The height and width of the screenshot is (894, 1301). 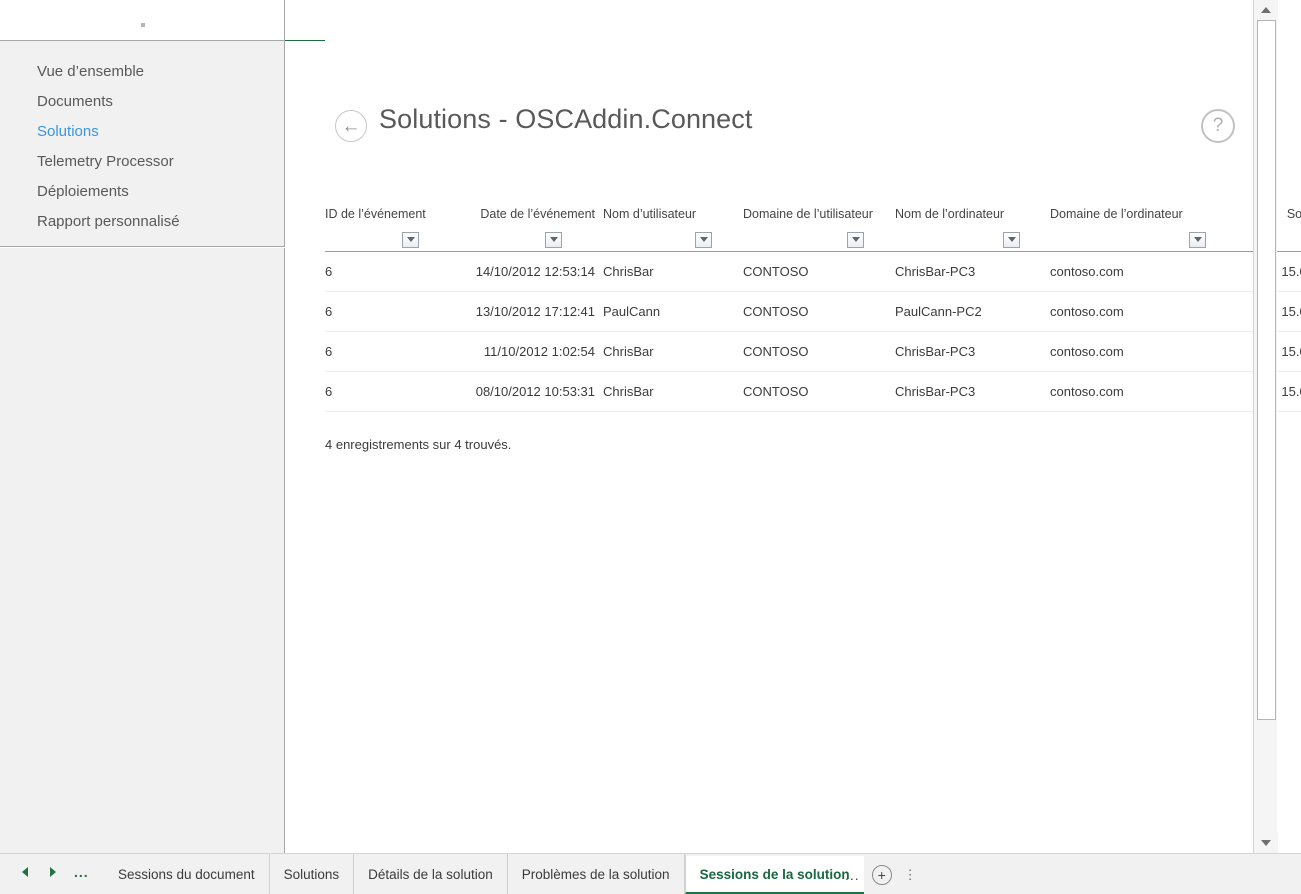 What do you see at coordinates (143, 25) in the screenshot?
I see `cell-marker-dot` at bounding box center [143, 25].